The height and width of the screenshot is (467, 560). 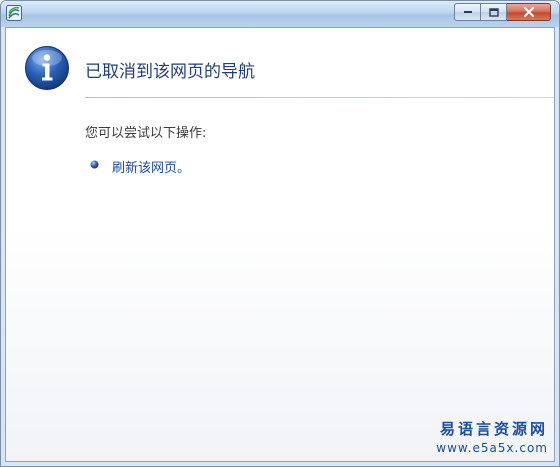 I want to click on title-bar, so click(x=280, y=14).